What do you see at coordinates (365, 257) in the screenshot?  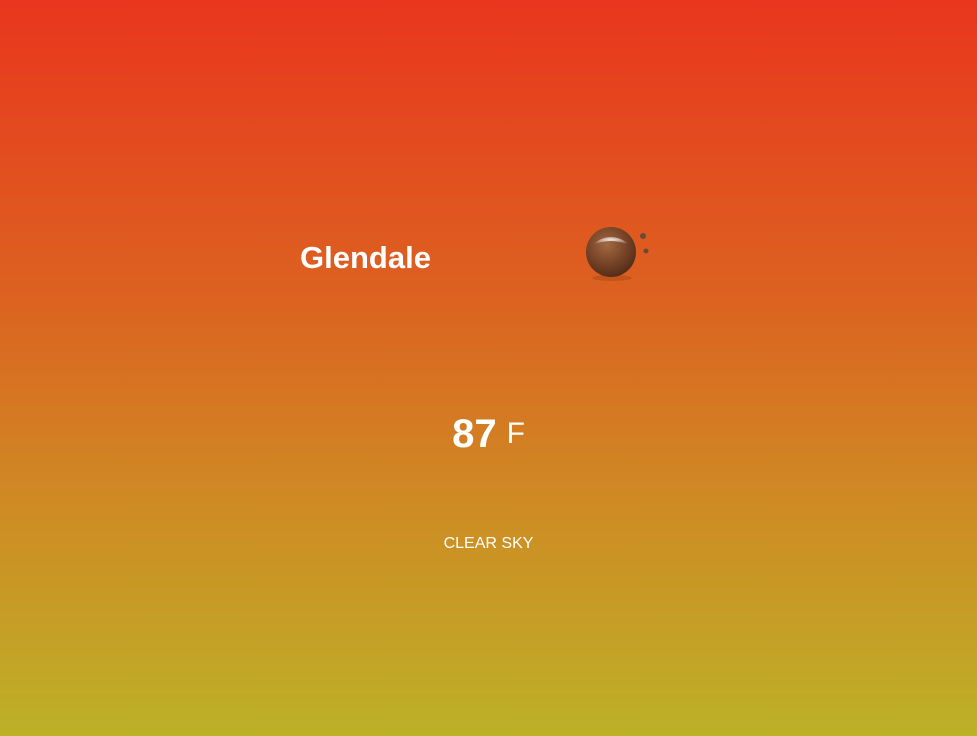 I see `city-name: Glendale` at bounding box center [365, 257].